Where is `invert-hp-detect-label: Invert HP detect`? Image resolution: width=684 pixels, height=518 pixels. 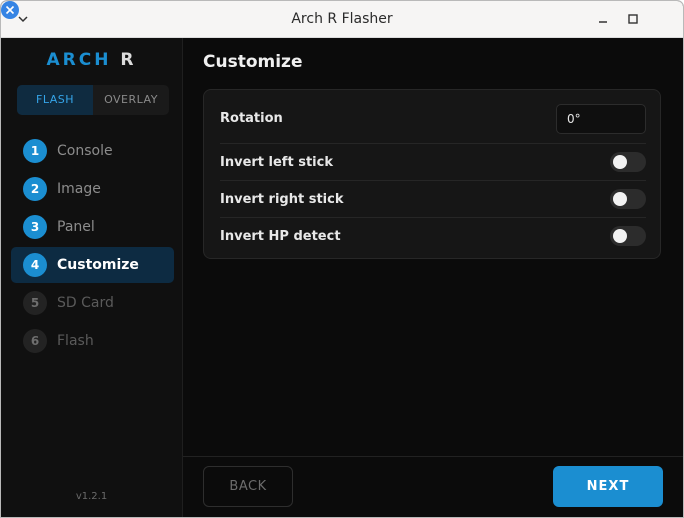 invert-hp-detect-label: Invert HP detect is located at coordinates (280, 236).